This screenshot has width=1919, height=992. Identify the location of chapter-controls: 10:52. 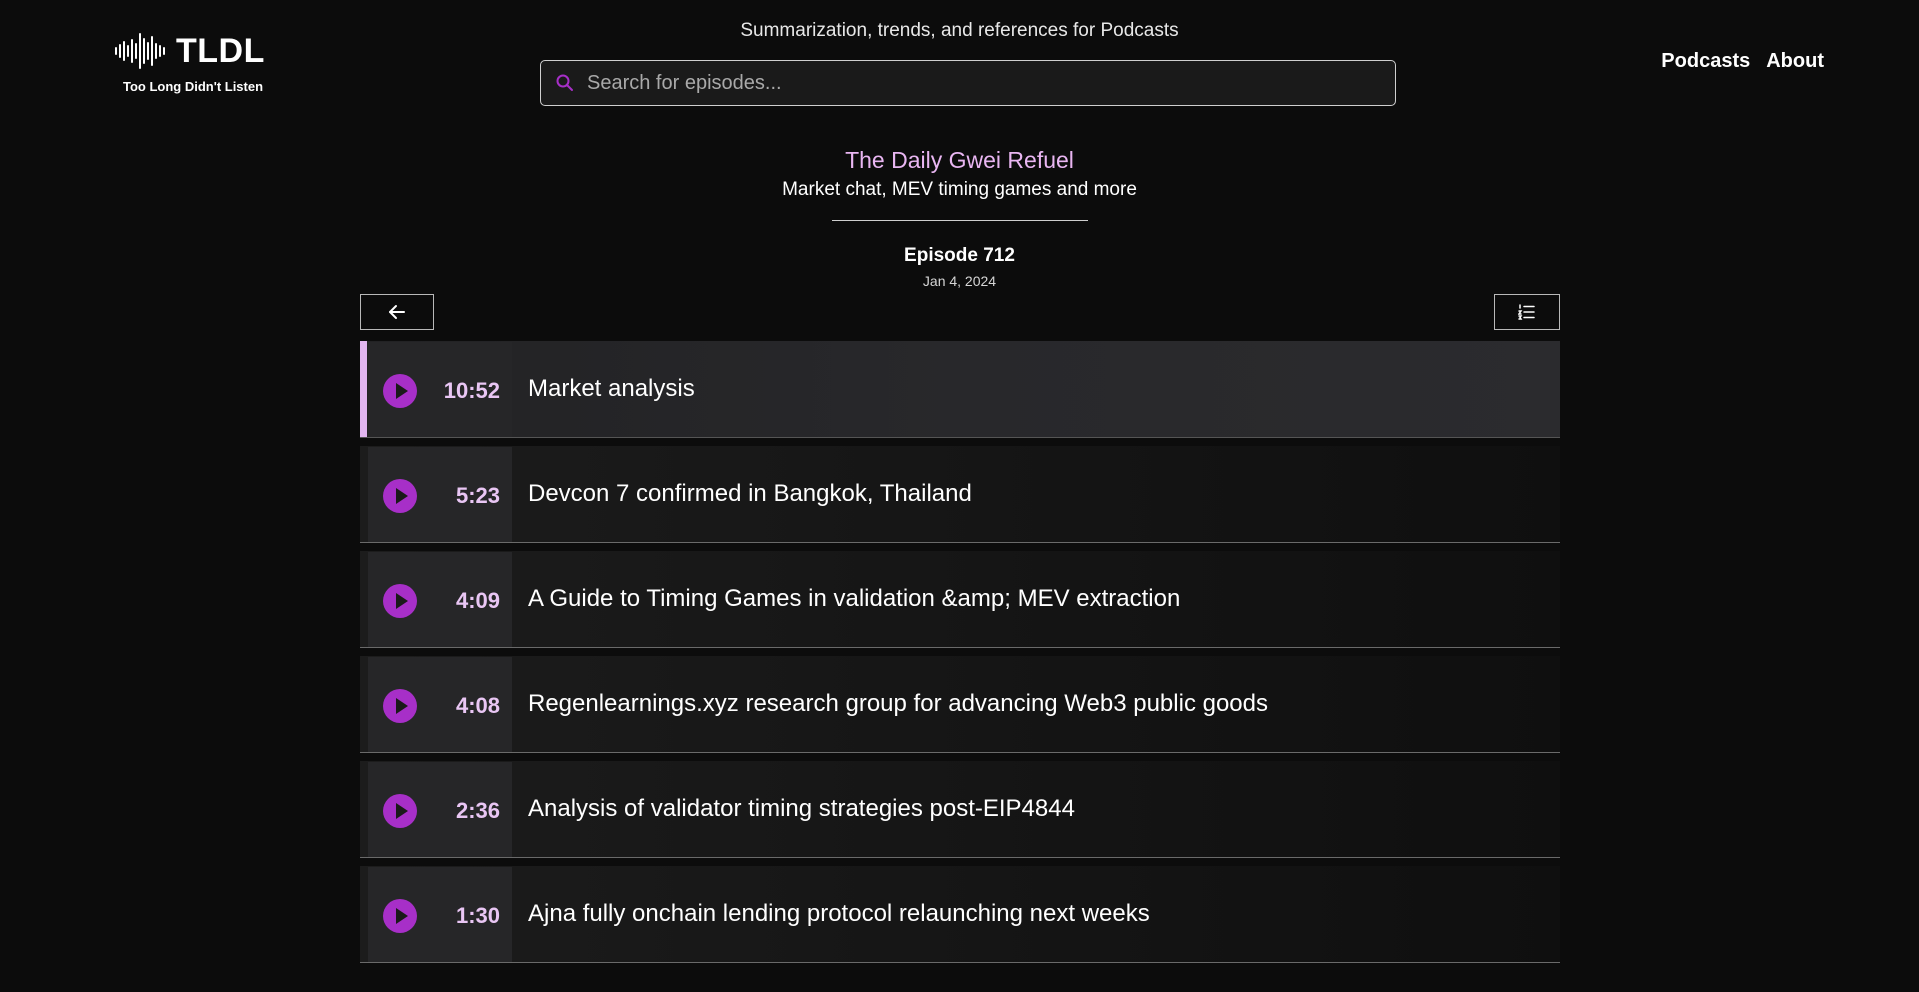
(440, 389).